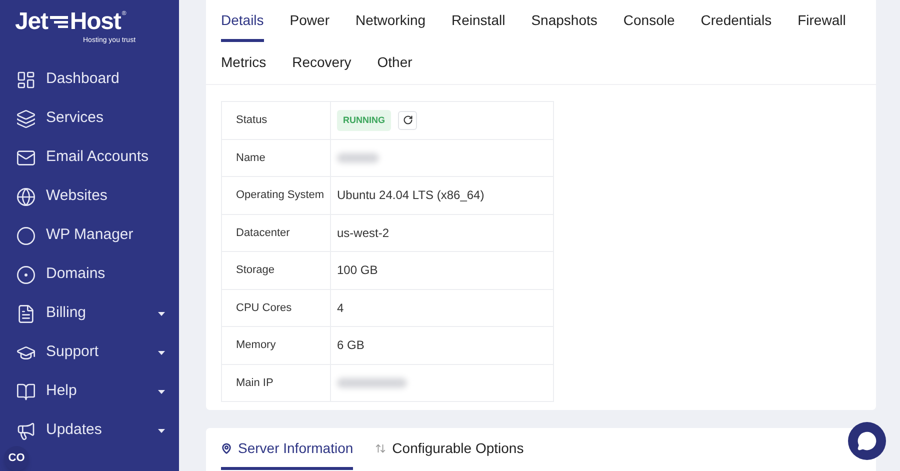 The image size is (900, 471). What do you see at coordinates (31, 22) in the screenshot?
I see `logo-text: Jet` at bounding box center [31, 22].